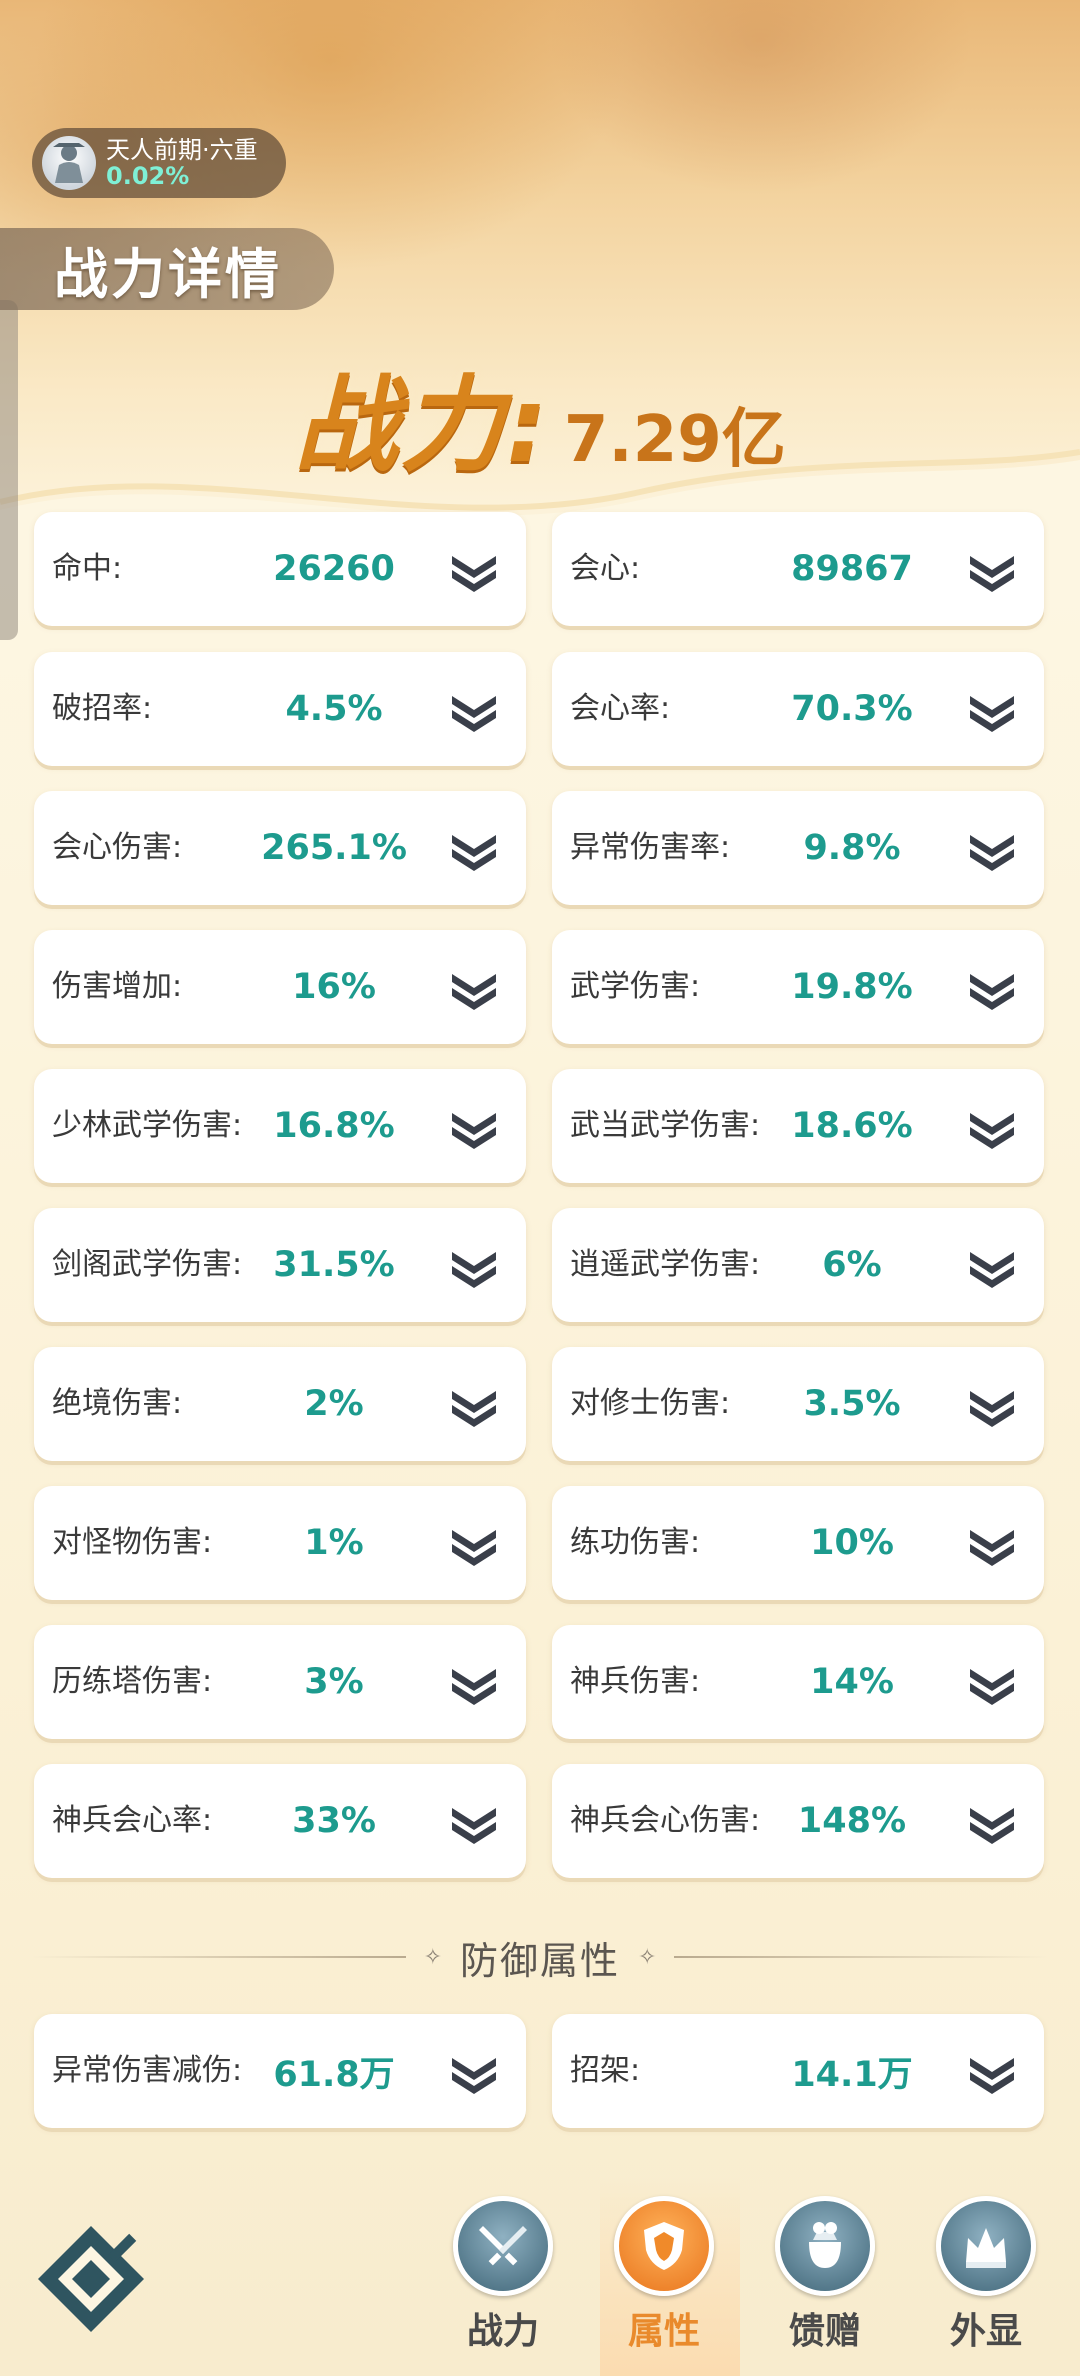 Image resolution: width=1080 pixels, height=2376 pixels. Describe the element at coordinates (132, 1542) in the screenshot. I see `stat-label: 对怪物伤害:` at that location.